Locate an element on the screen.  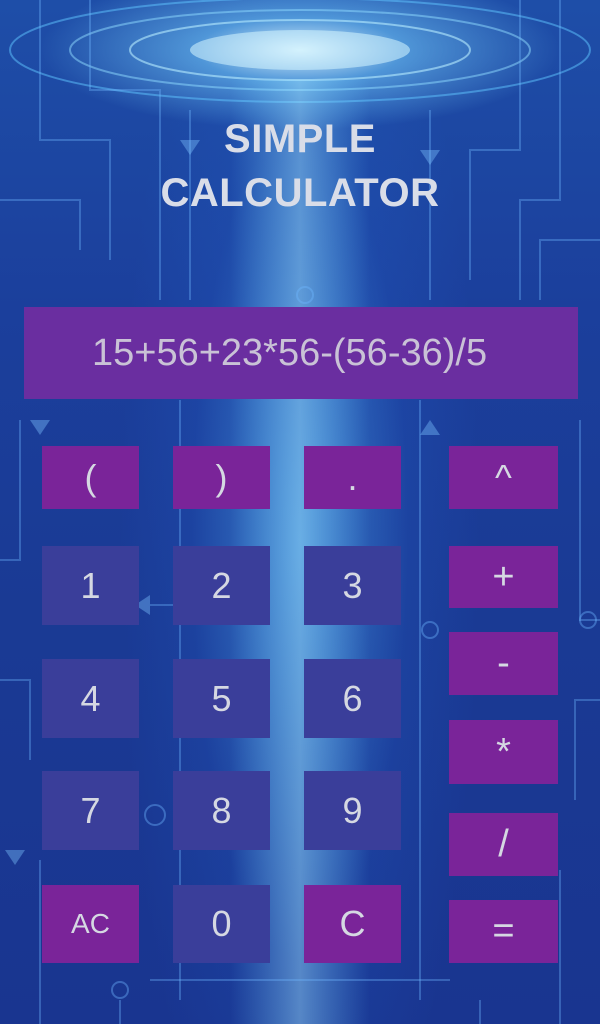
expression-text: 15+56+23*56-(56-36)/5 is located at coordinates (290, 352).